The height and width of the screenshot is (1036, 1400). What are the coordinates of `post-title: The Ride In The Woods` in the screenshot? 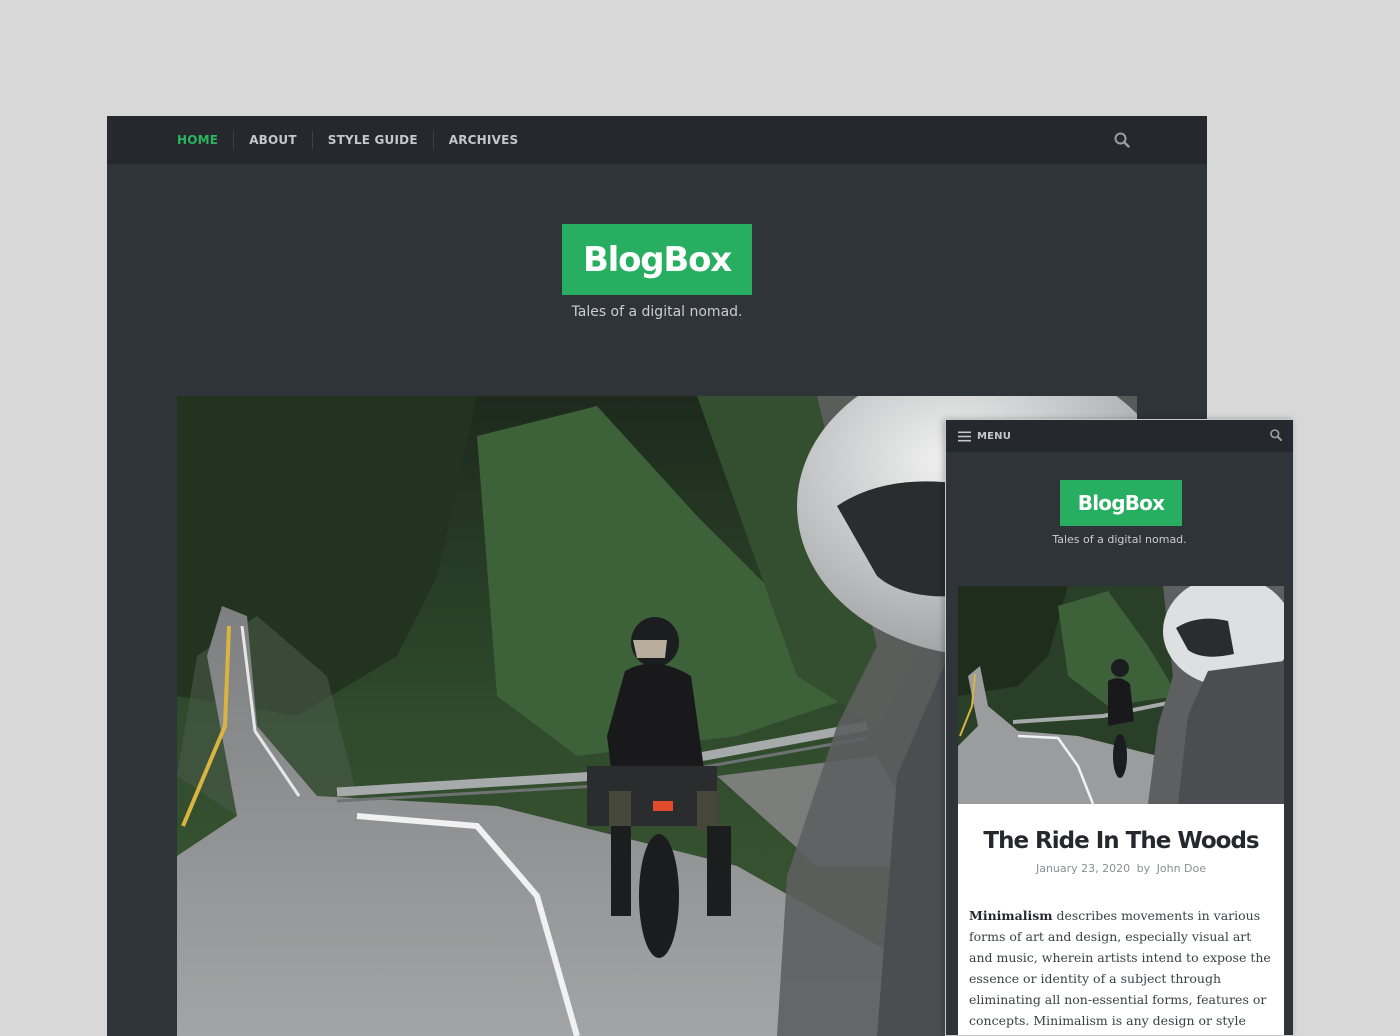 It's located at (1121, 841).